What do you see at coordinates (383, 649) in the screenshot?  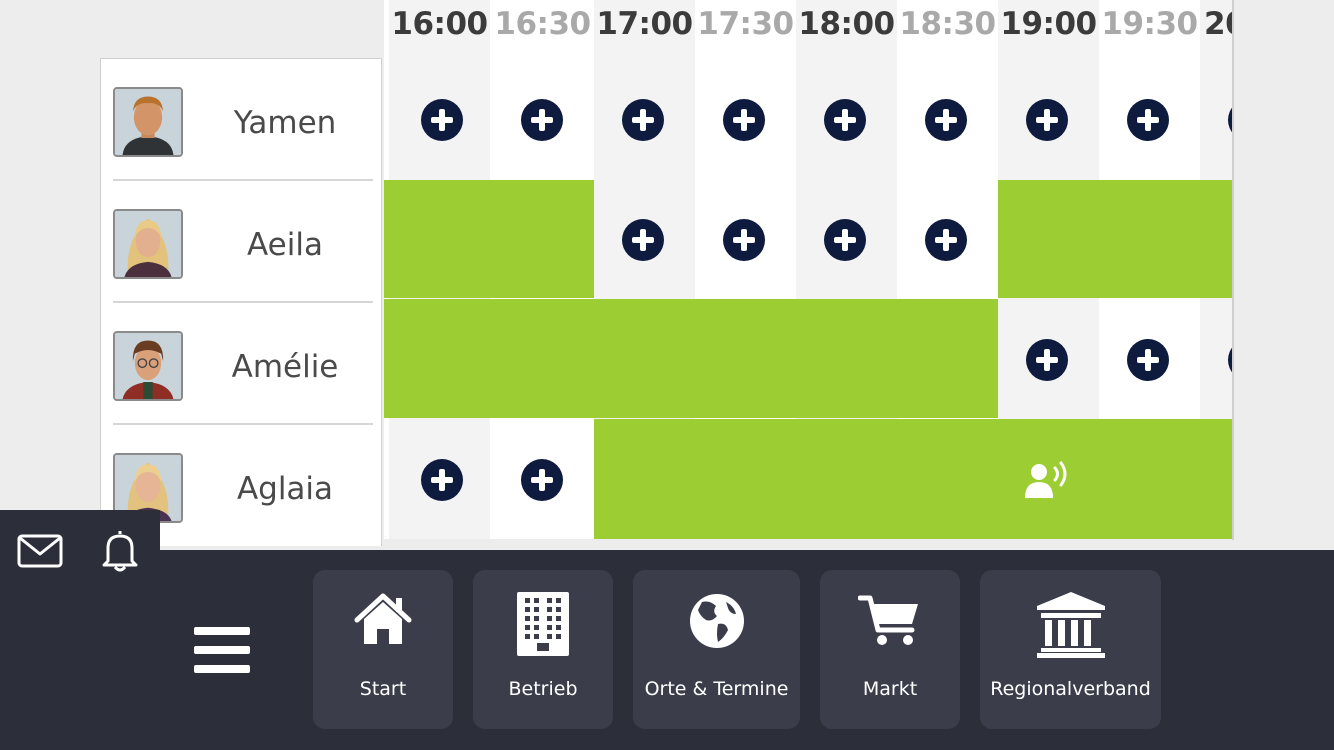 I see `nav-start-button: Start` at bounding box center [383, 649].